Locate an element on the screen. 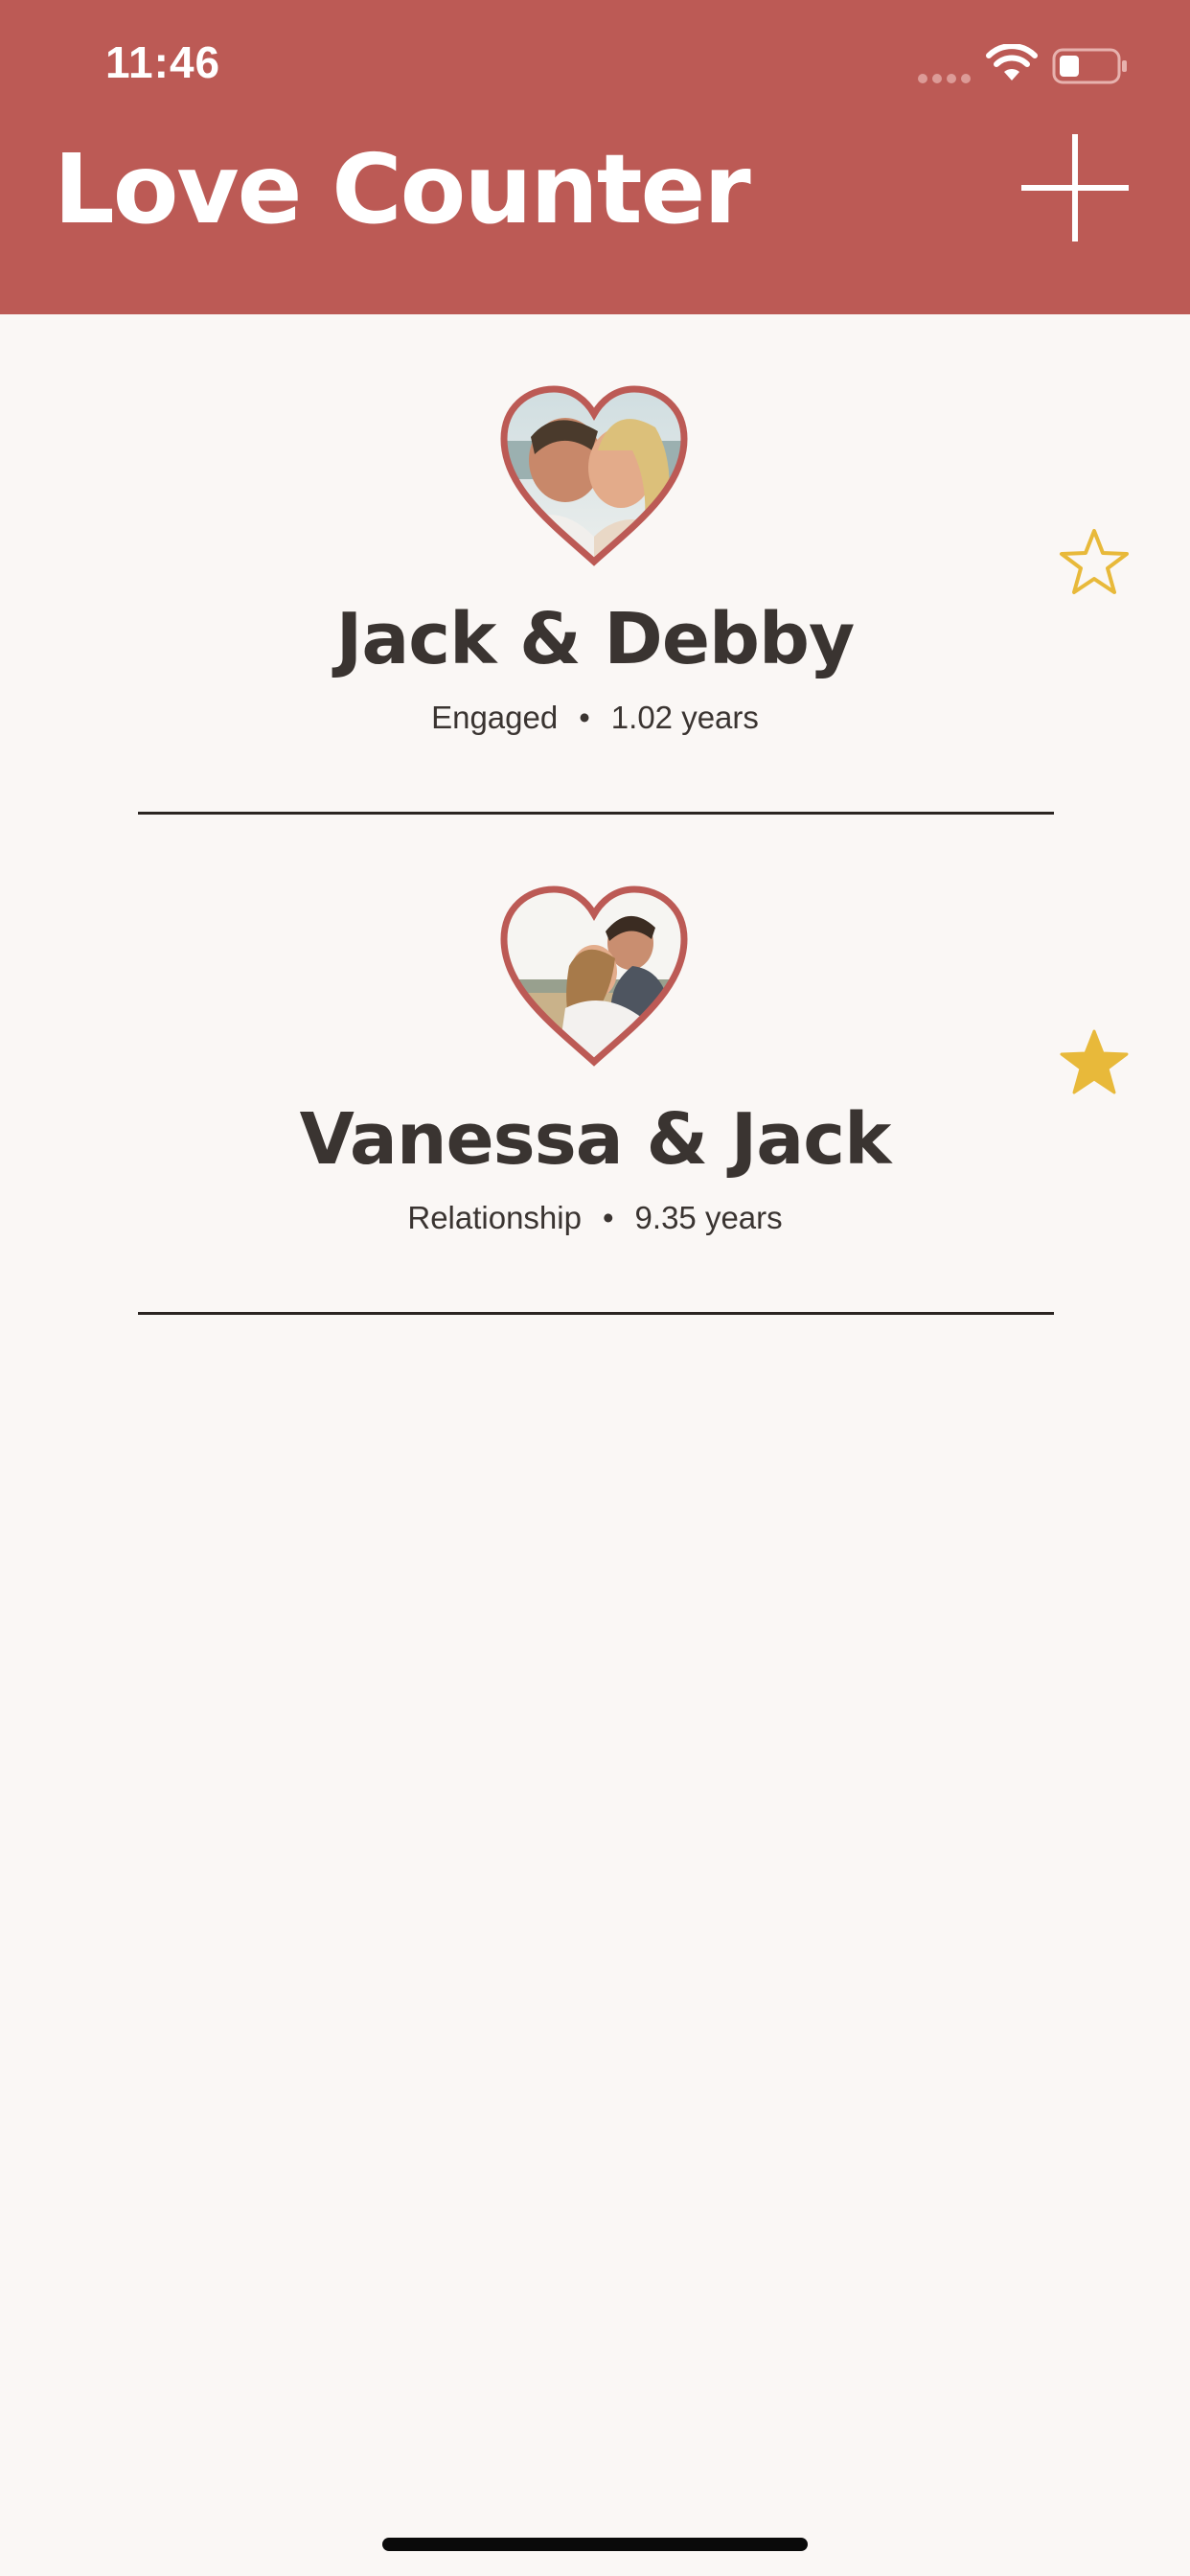 This screenshot has height=2576, width=1190. star-outline-icon is located at coordinates (1095, 561).